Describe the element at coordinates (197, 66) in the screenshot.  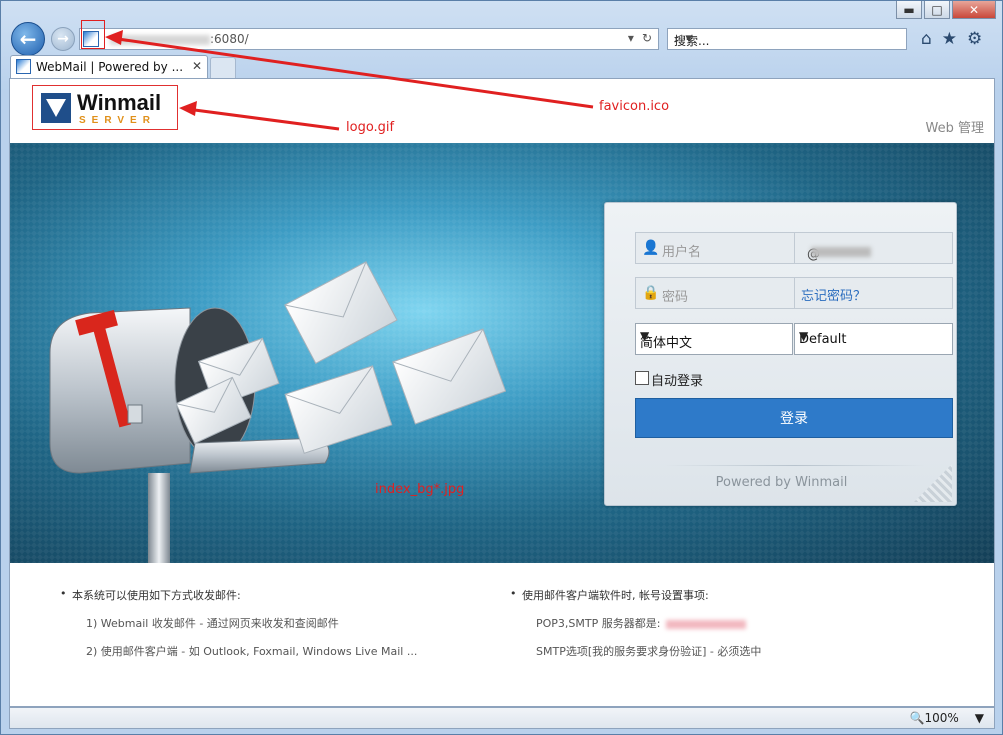
I see `tab-close-icon: ✕` at that location.